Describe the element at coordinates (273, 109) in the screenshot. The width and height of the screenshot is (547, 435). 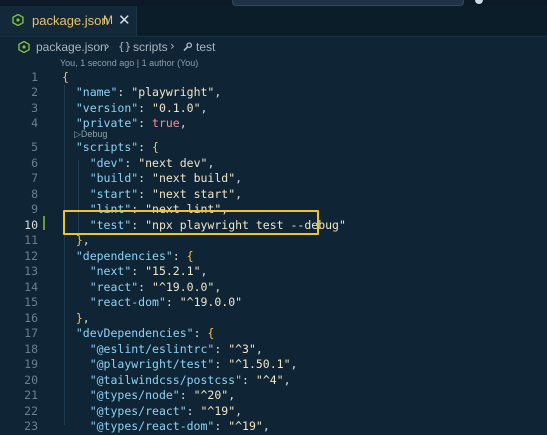
I see `code-line: 3 "version": "0.1.0",` at that location.